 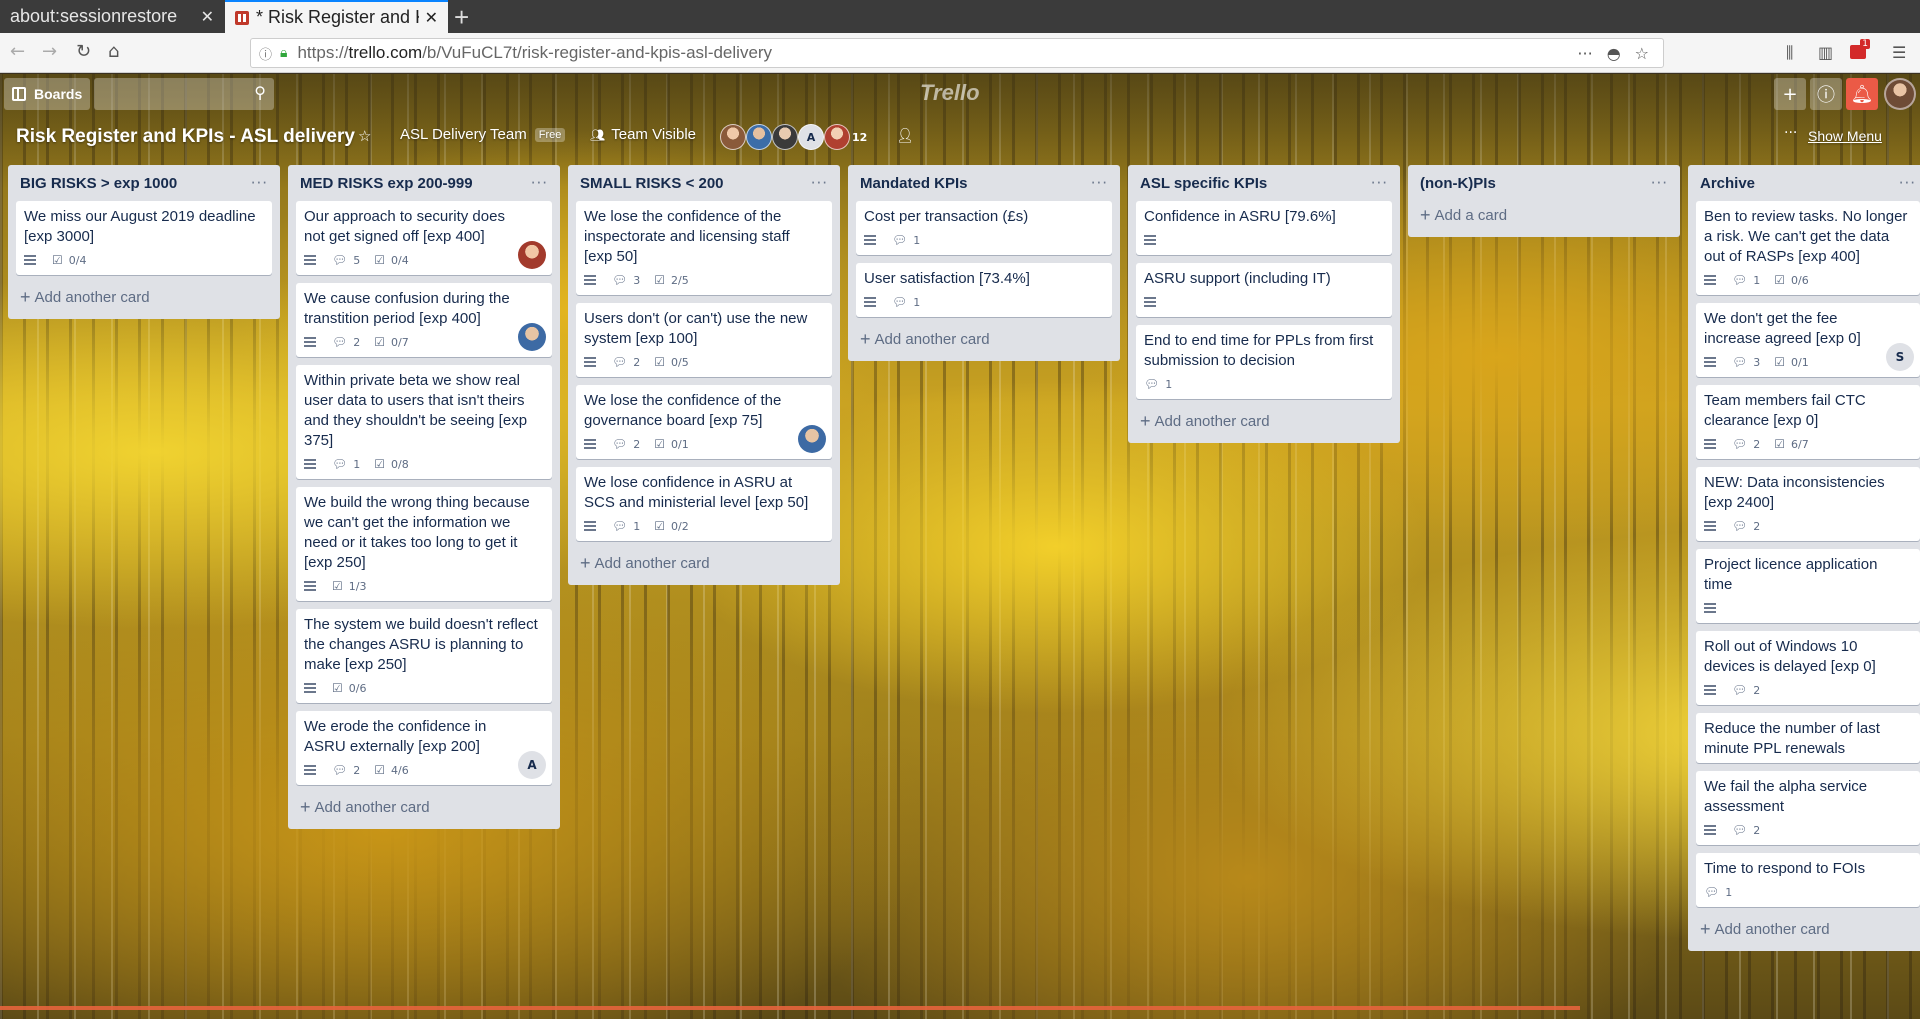 I want to click on add-card-button: Add a card, so click(x=1544, y=215).